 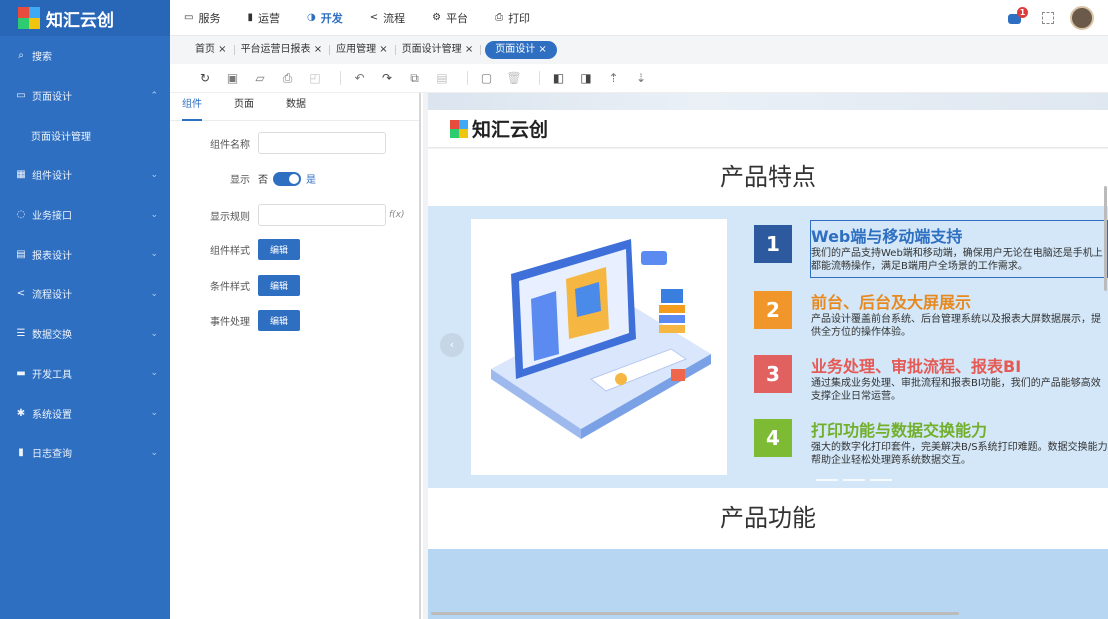 What do you see at coordinates (85, 254) in the screenshot?
I see `sidebar-item-5: ▤ 报表设计 ⌄` at bounding box center [85, 254].